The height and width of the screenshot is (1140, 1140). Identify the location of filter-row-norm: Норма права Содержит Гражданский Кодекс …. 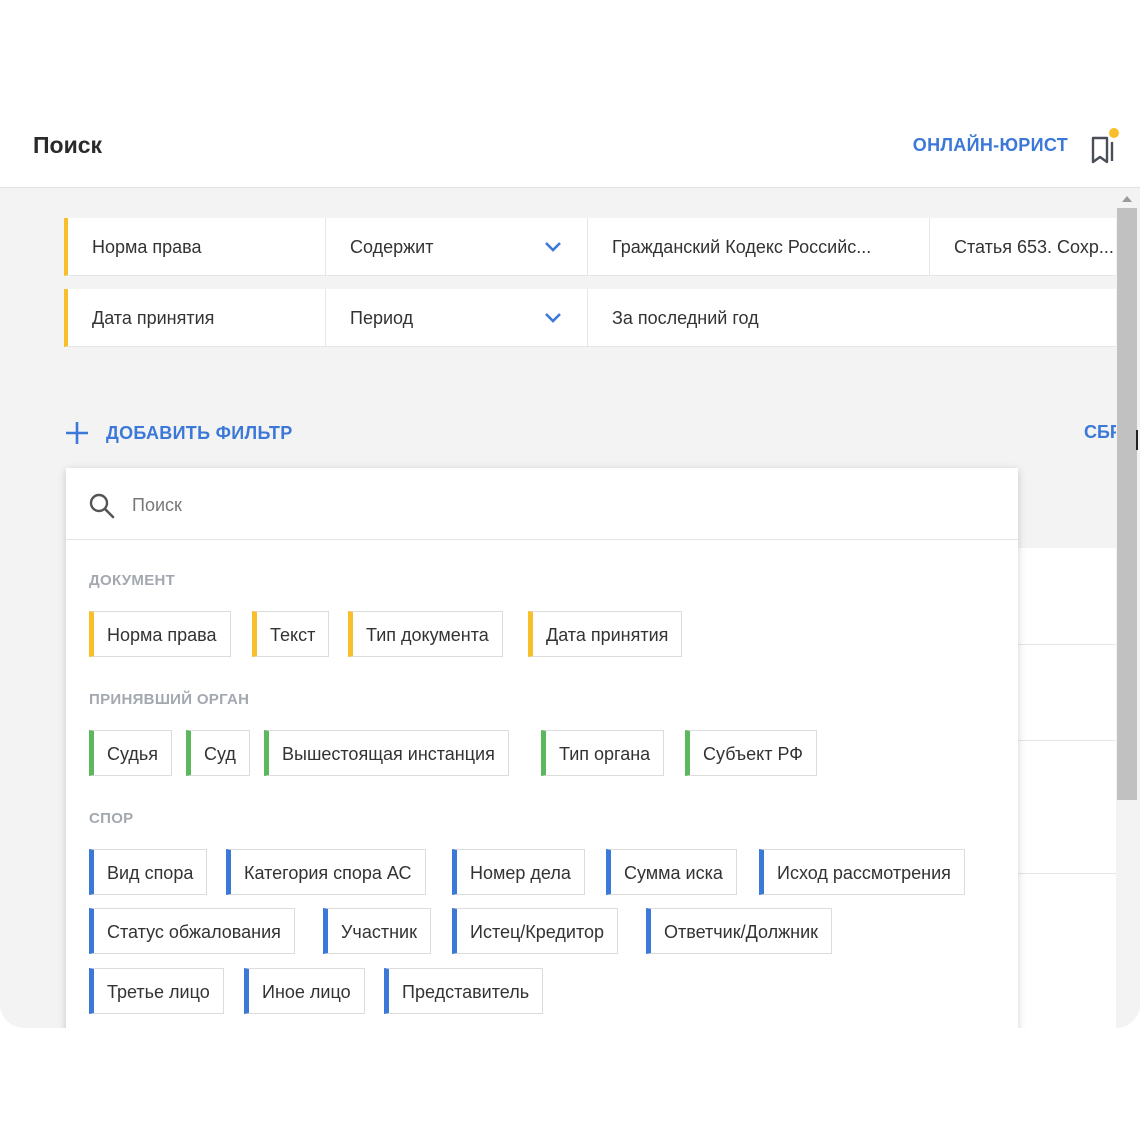
(590, 247).